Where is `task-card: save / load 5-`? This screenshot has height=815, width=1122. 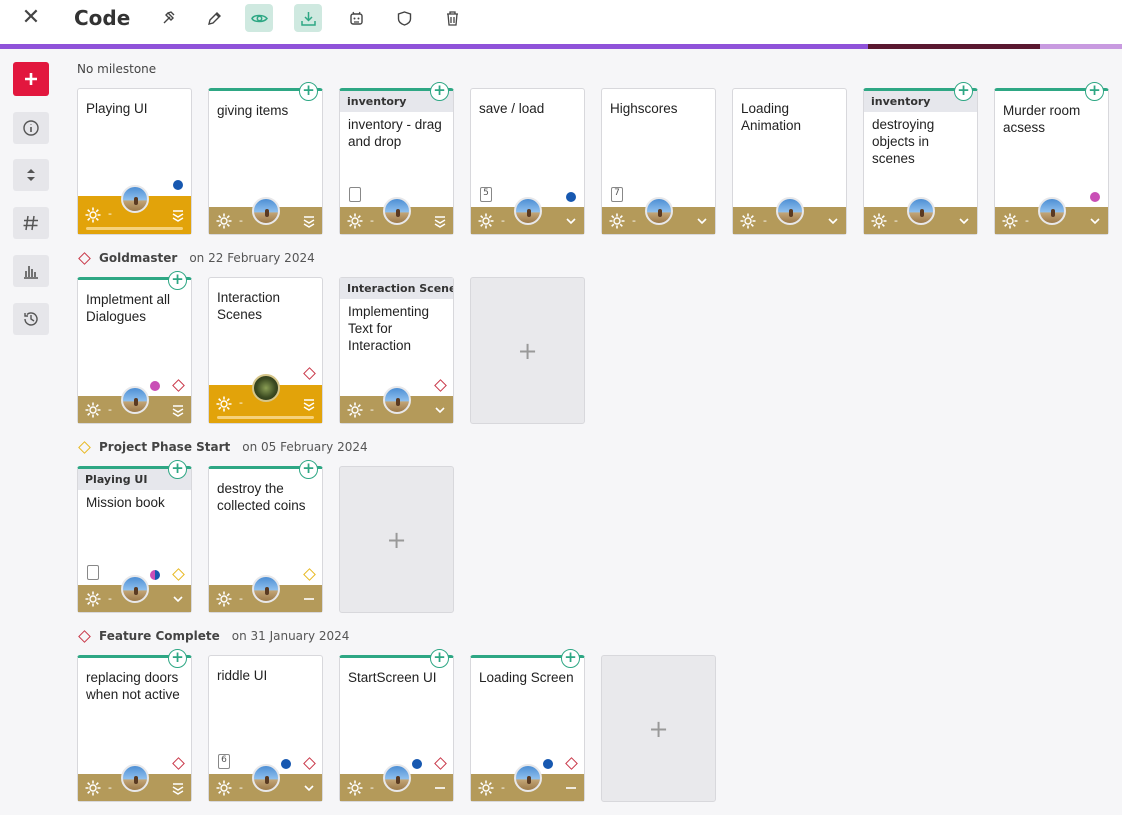
task-card: save / load 5- is located at coordinates (527, 161).